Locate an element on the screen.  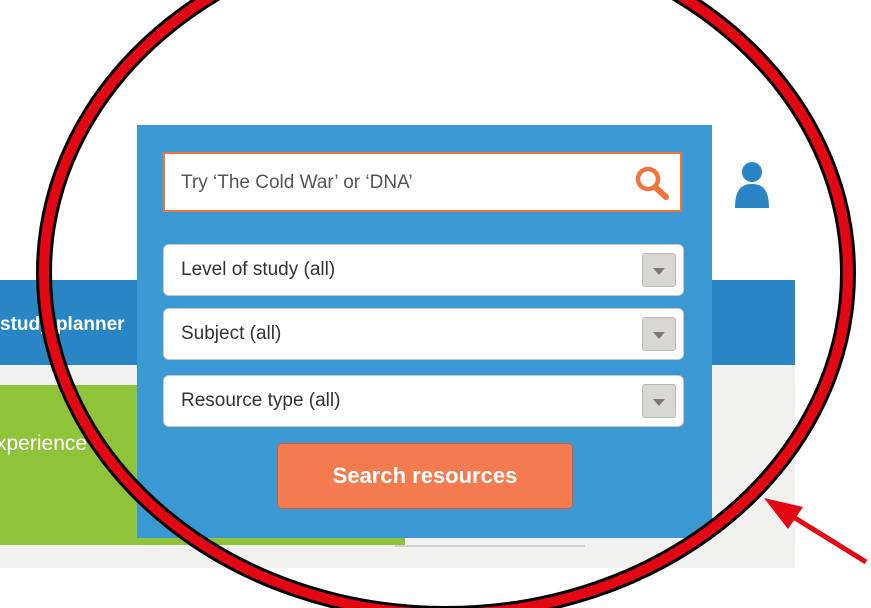
nav-item-label: study planner is located at coordinates (62, 324).